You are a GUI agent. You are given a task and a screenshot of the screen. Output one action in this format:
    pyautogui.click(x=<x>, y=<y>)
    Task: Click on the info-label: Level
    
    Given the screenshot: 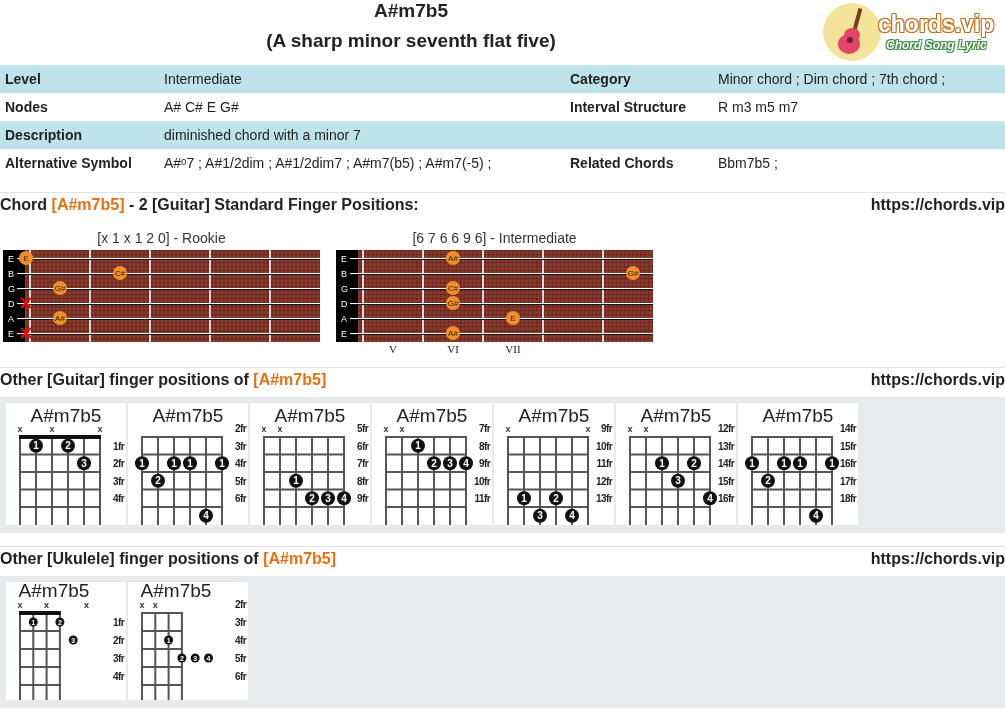 What is the action you would take?
    pyautogui.click(x=23, y=79)
    